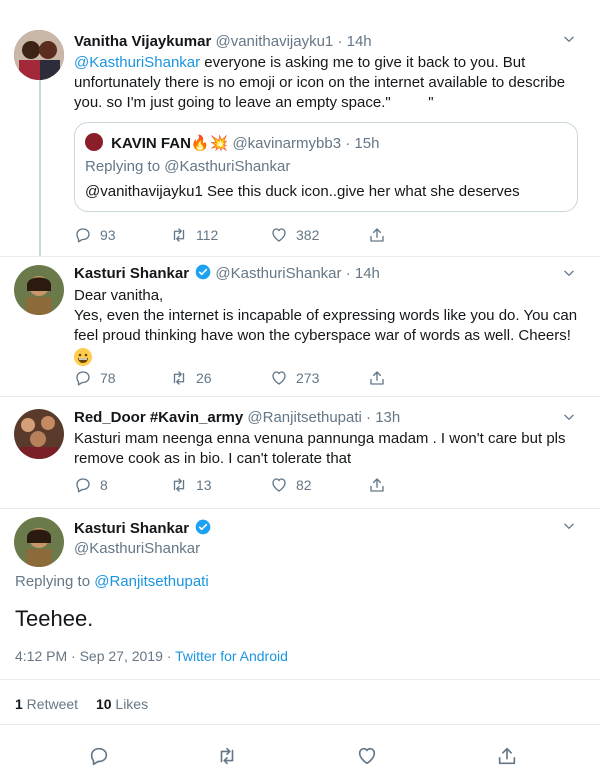 The width and height of the screenshot is (600, 776). Describe the element at coordinates (308, 378) in the screenshot. I see `like-count: 273` at that location.